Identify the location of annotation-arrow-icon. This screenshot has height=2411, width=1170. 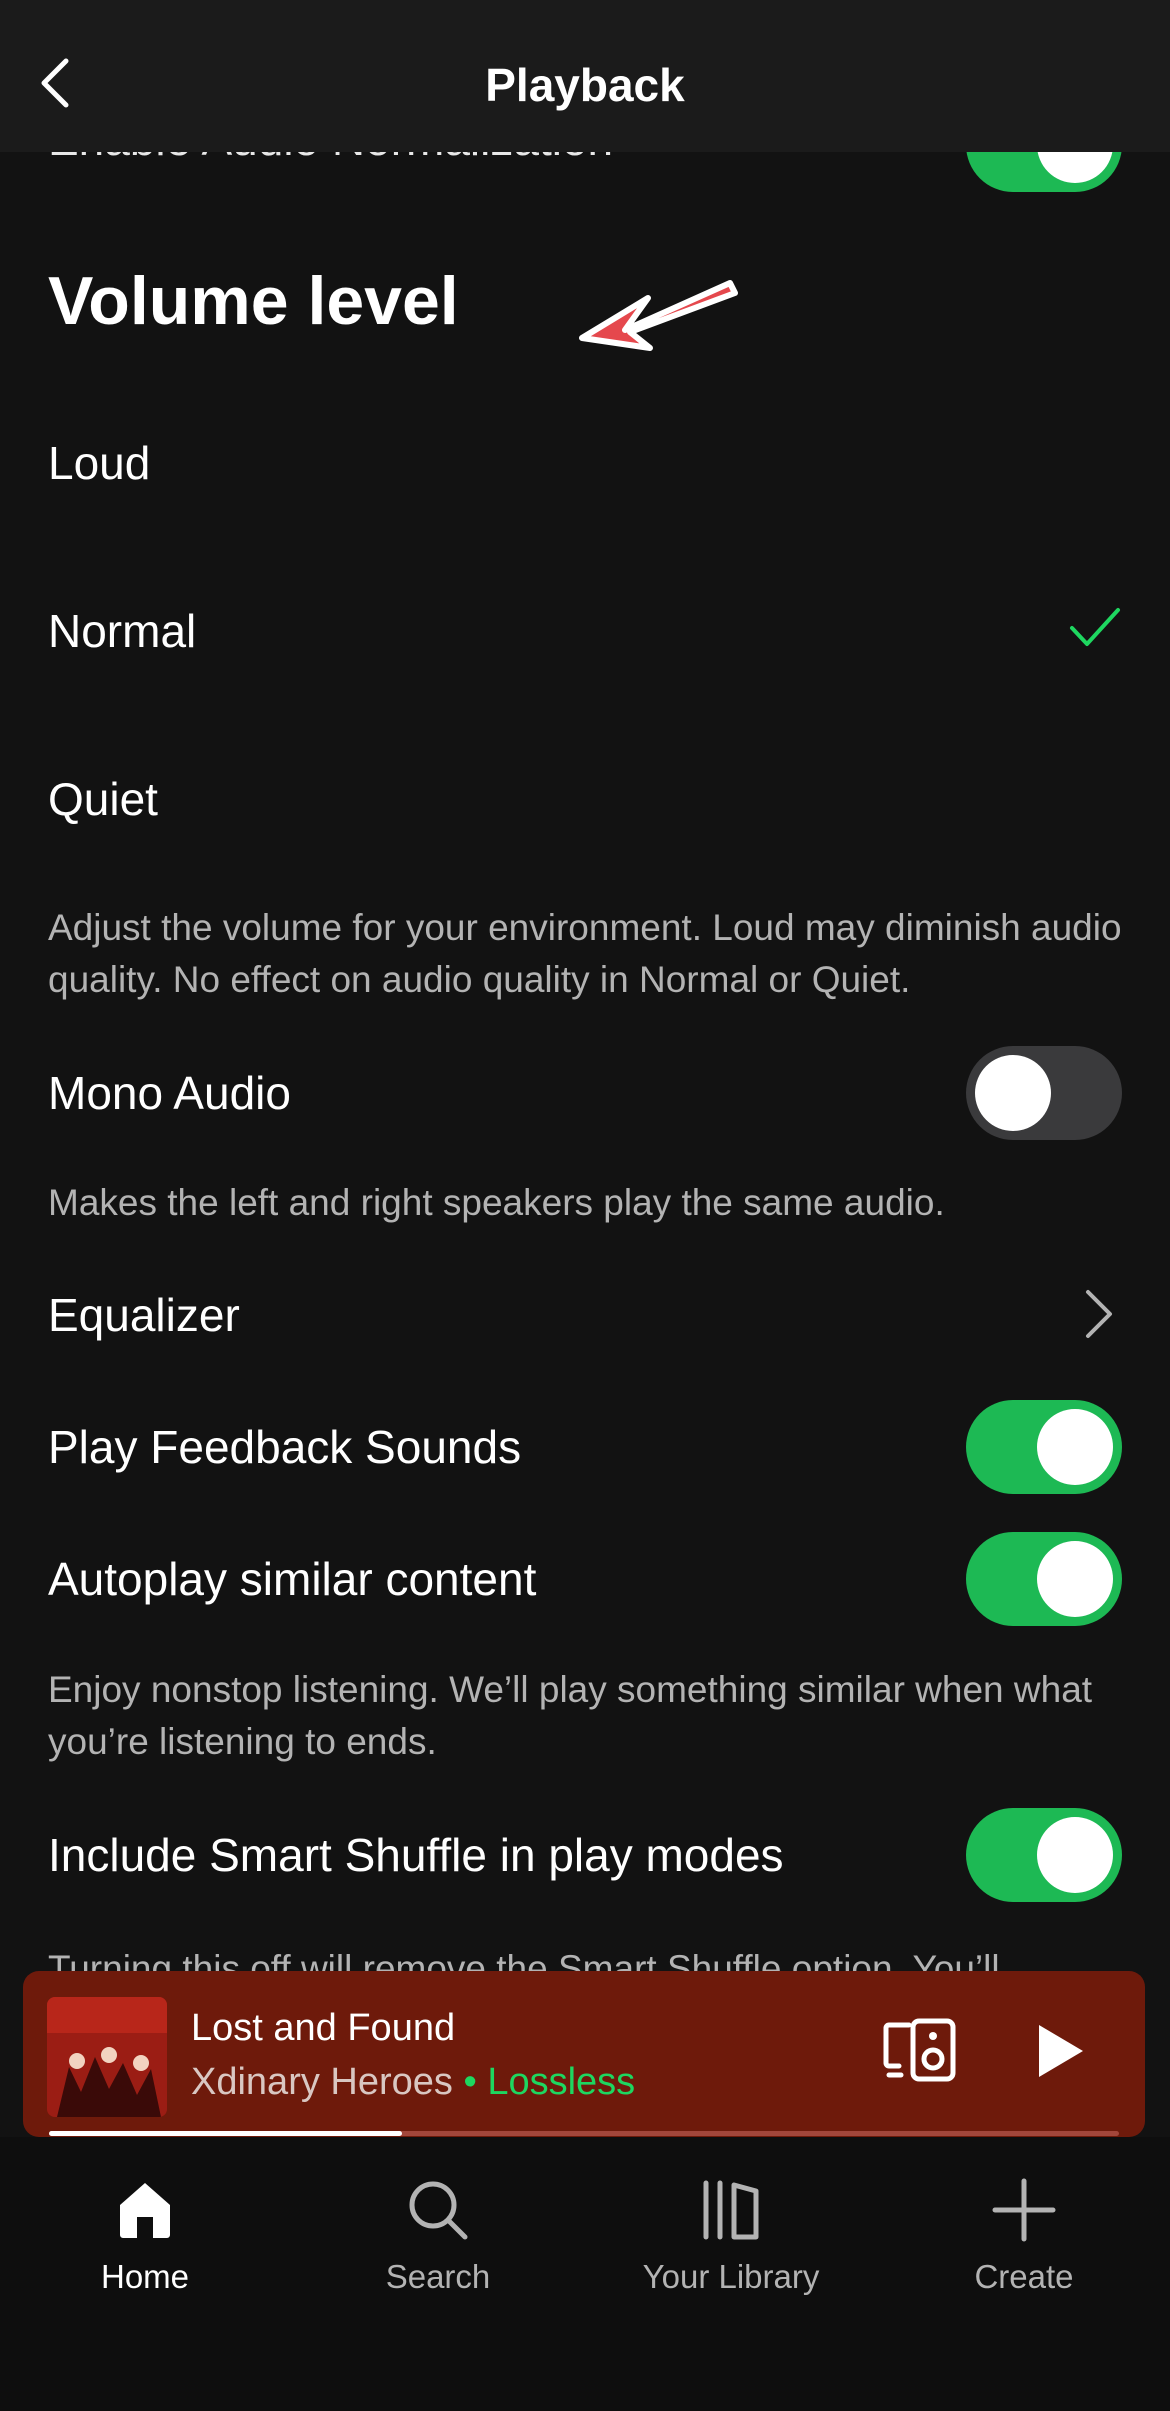
(658, 315).